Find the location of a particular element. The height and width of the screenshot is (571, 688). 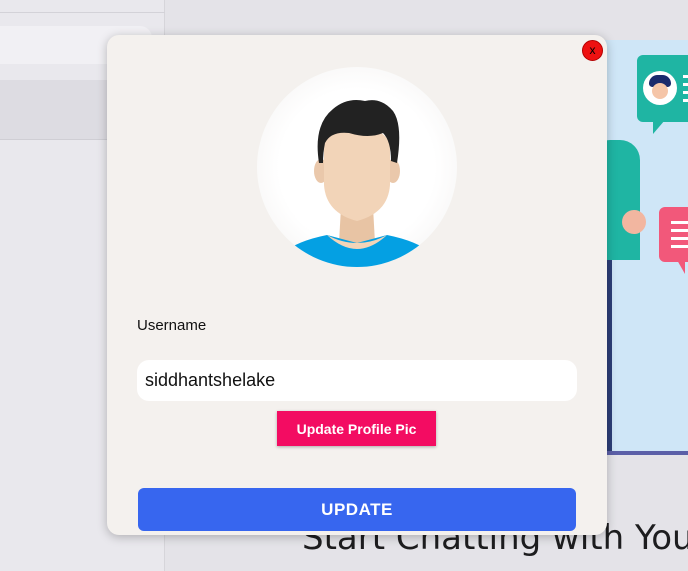

update-profile-pic-button: Update Profile Pic is located at coordinates (356, 428).